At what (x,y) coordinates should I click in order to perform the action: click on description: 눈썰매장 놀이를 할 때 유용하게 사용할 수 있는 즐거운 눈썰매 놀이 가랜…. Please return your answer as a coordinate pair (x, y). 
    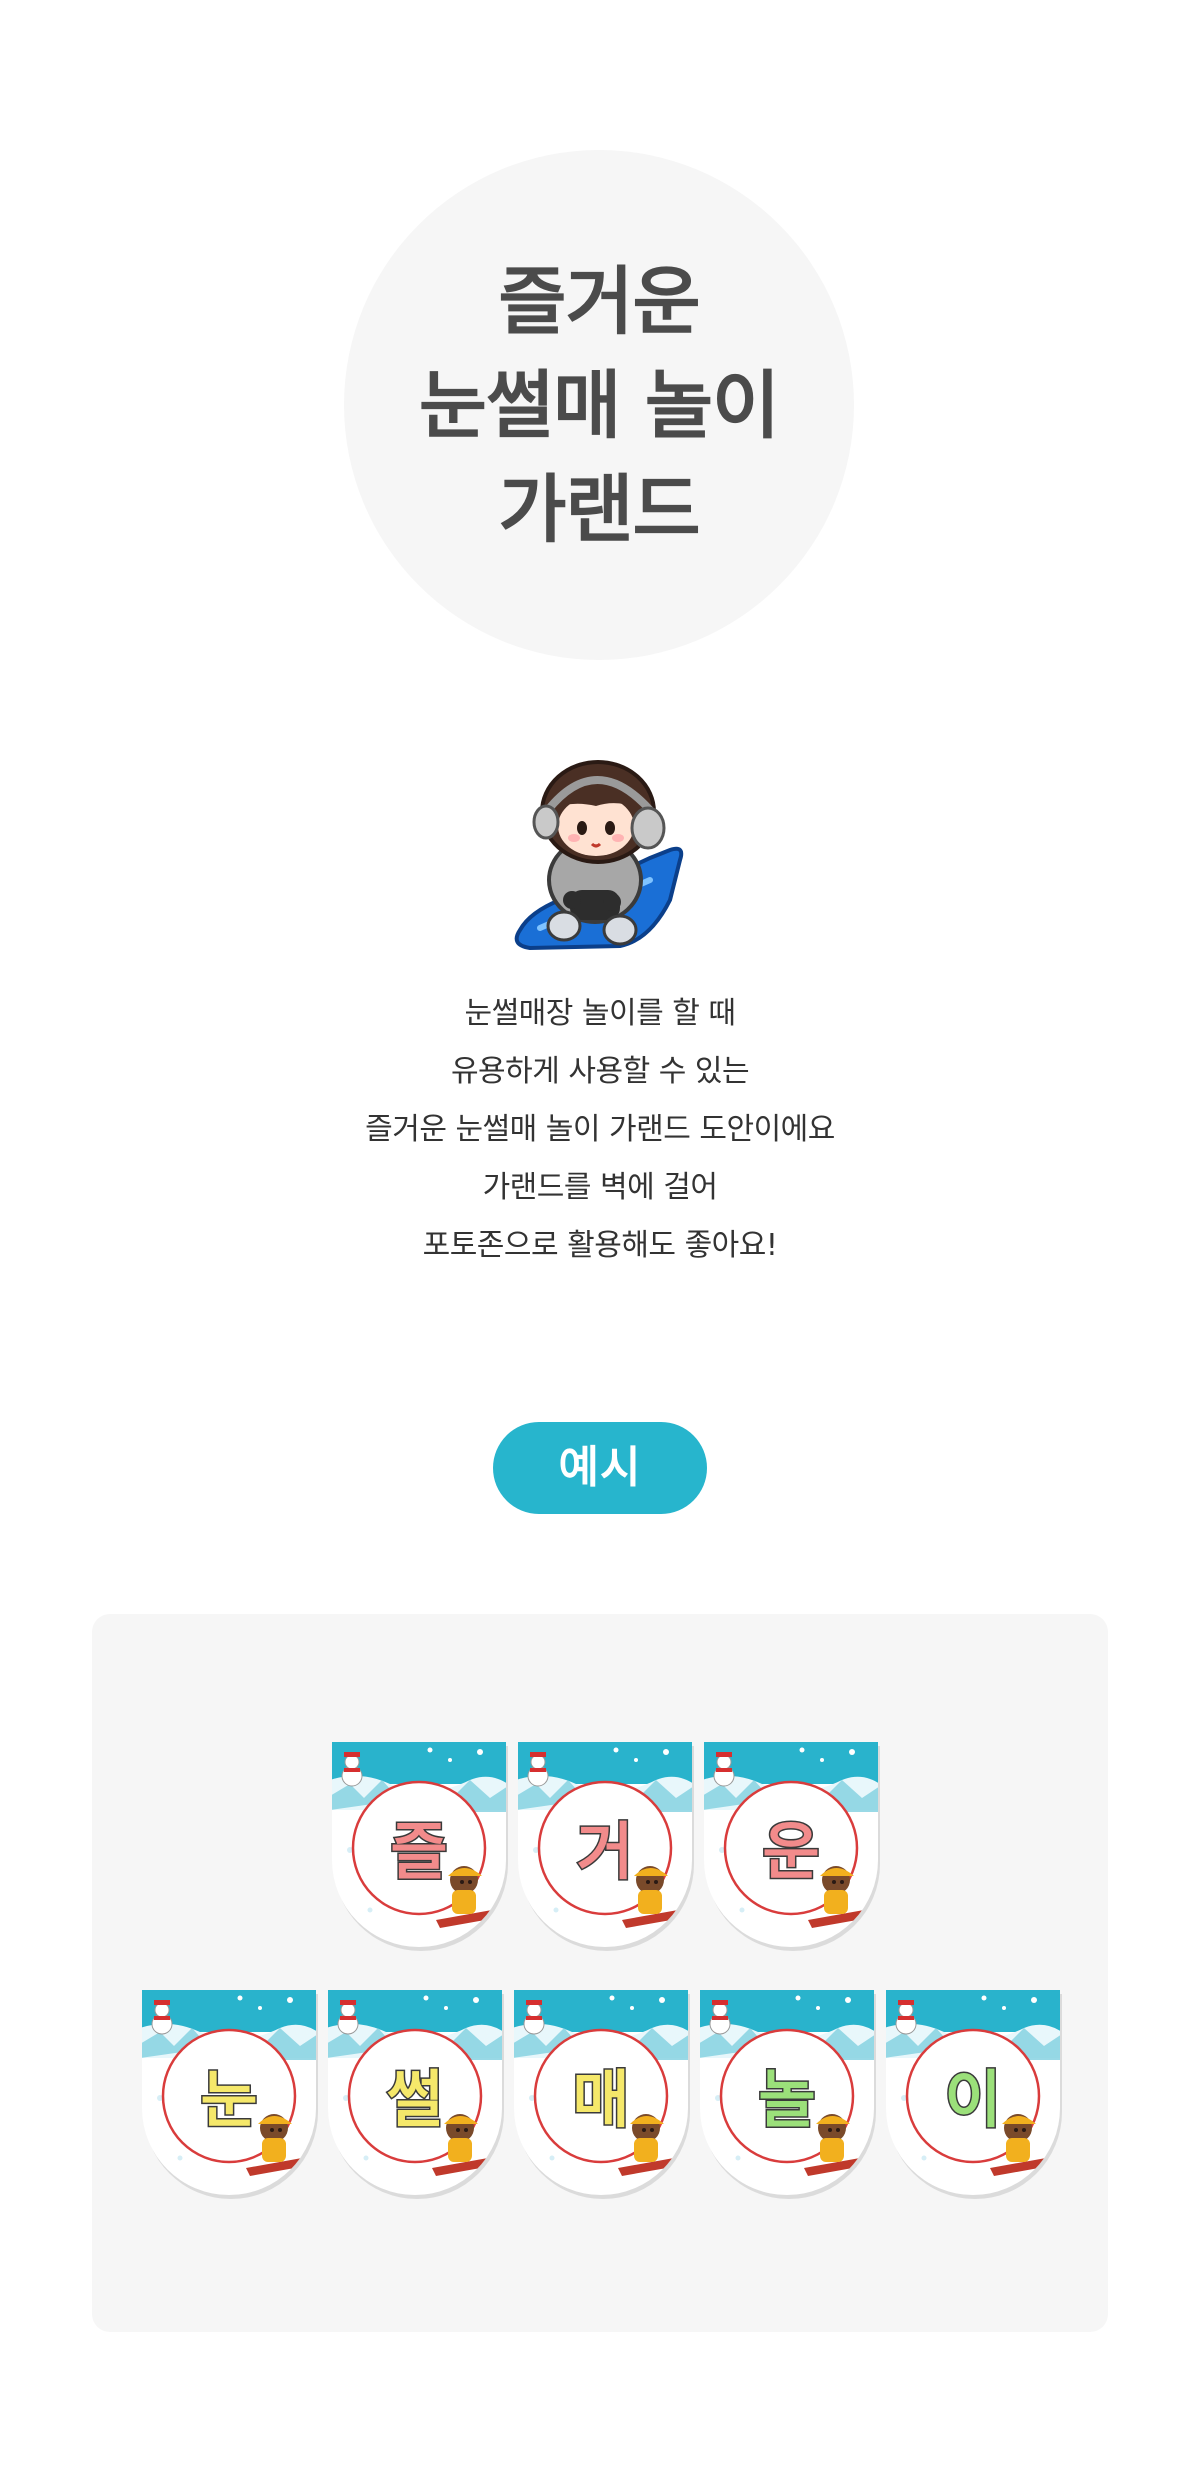
    Looking at the image, I should click on (600, 1130).